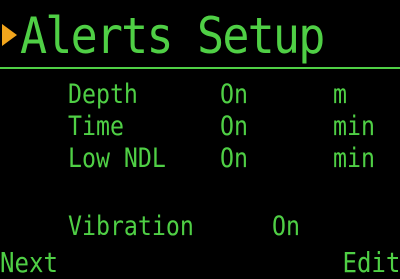 This screenshot has height=279, width=400. Describe the element at coordinates (371, 263) in the screenshot. I see `edit-button: Edit` at that location.